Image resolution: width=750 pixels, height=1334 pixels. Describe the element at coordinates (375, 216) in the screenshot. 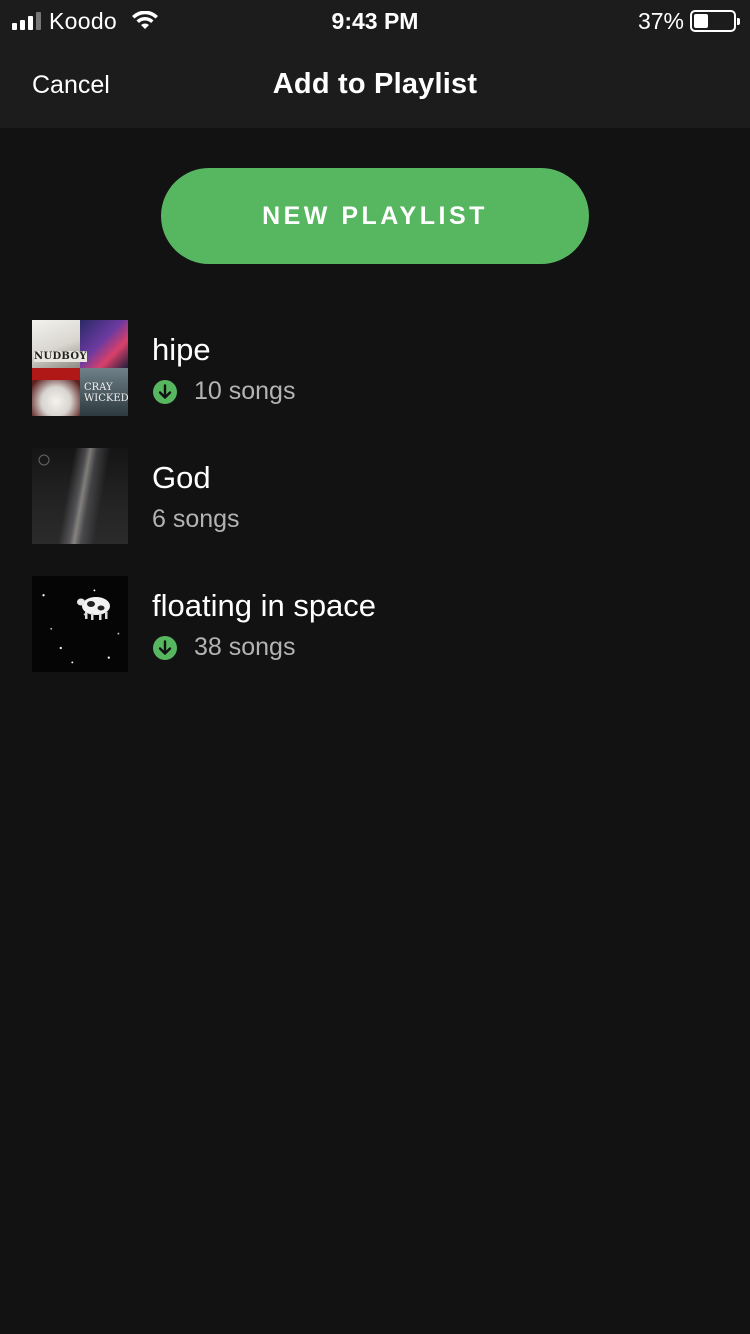

I see `new-playlist-button: NEW PLAYLIST` at that location.